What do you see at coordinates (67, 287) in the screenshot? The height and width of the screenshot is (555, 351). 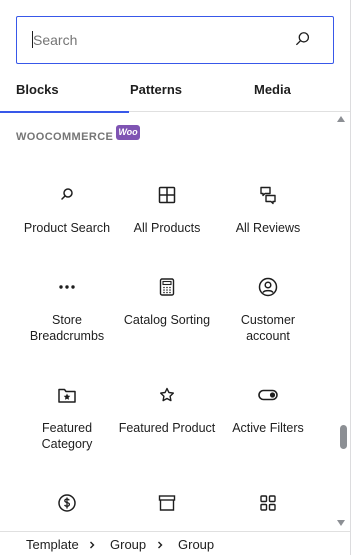 I see `more-horizontal-icon` at bounding box center [67, 287].